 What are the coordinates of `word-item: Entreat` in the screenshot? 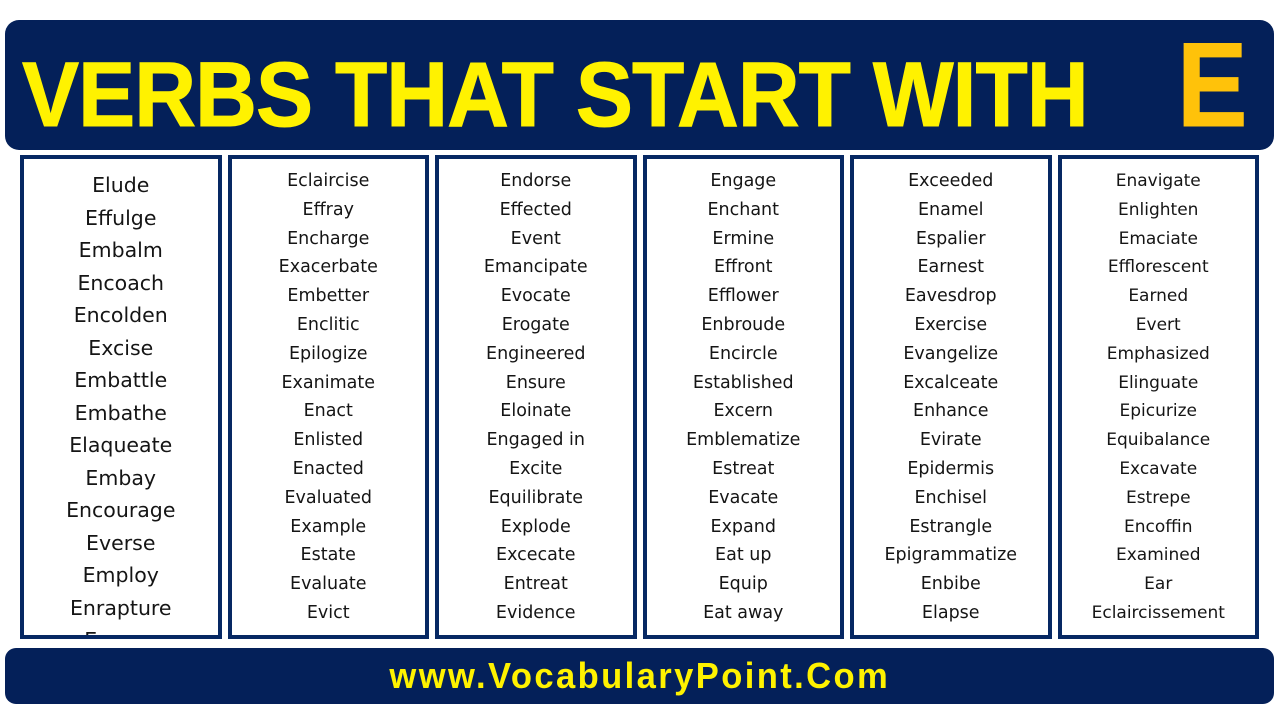 It's located at (535, 584).